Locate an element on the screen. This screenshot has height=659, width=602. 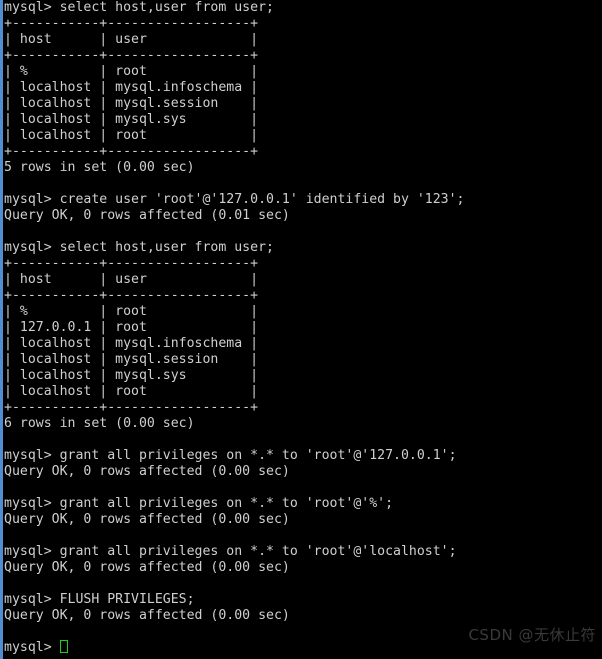
terminal-line: 5 rows in set (0.00 sec) is located at coordinates (99, 167).